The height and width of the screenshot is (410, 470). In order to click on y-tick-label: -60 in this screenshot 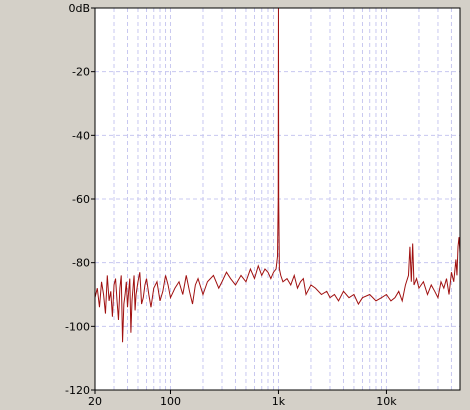, I will do `click(81, 199)`.